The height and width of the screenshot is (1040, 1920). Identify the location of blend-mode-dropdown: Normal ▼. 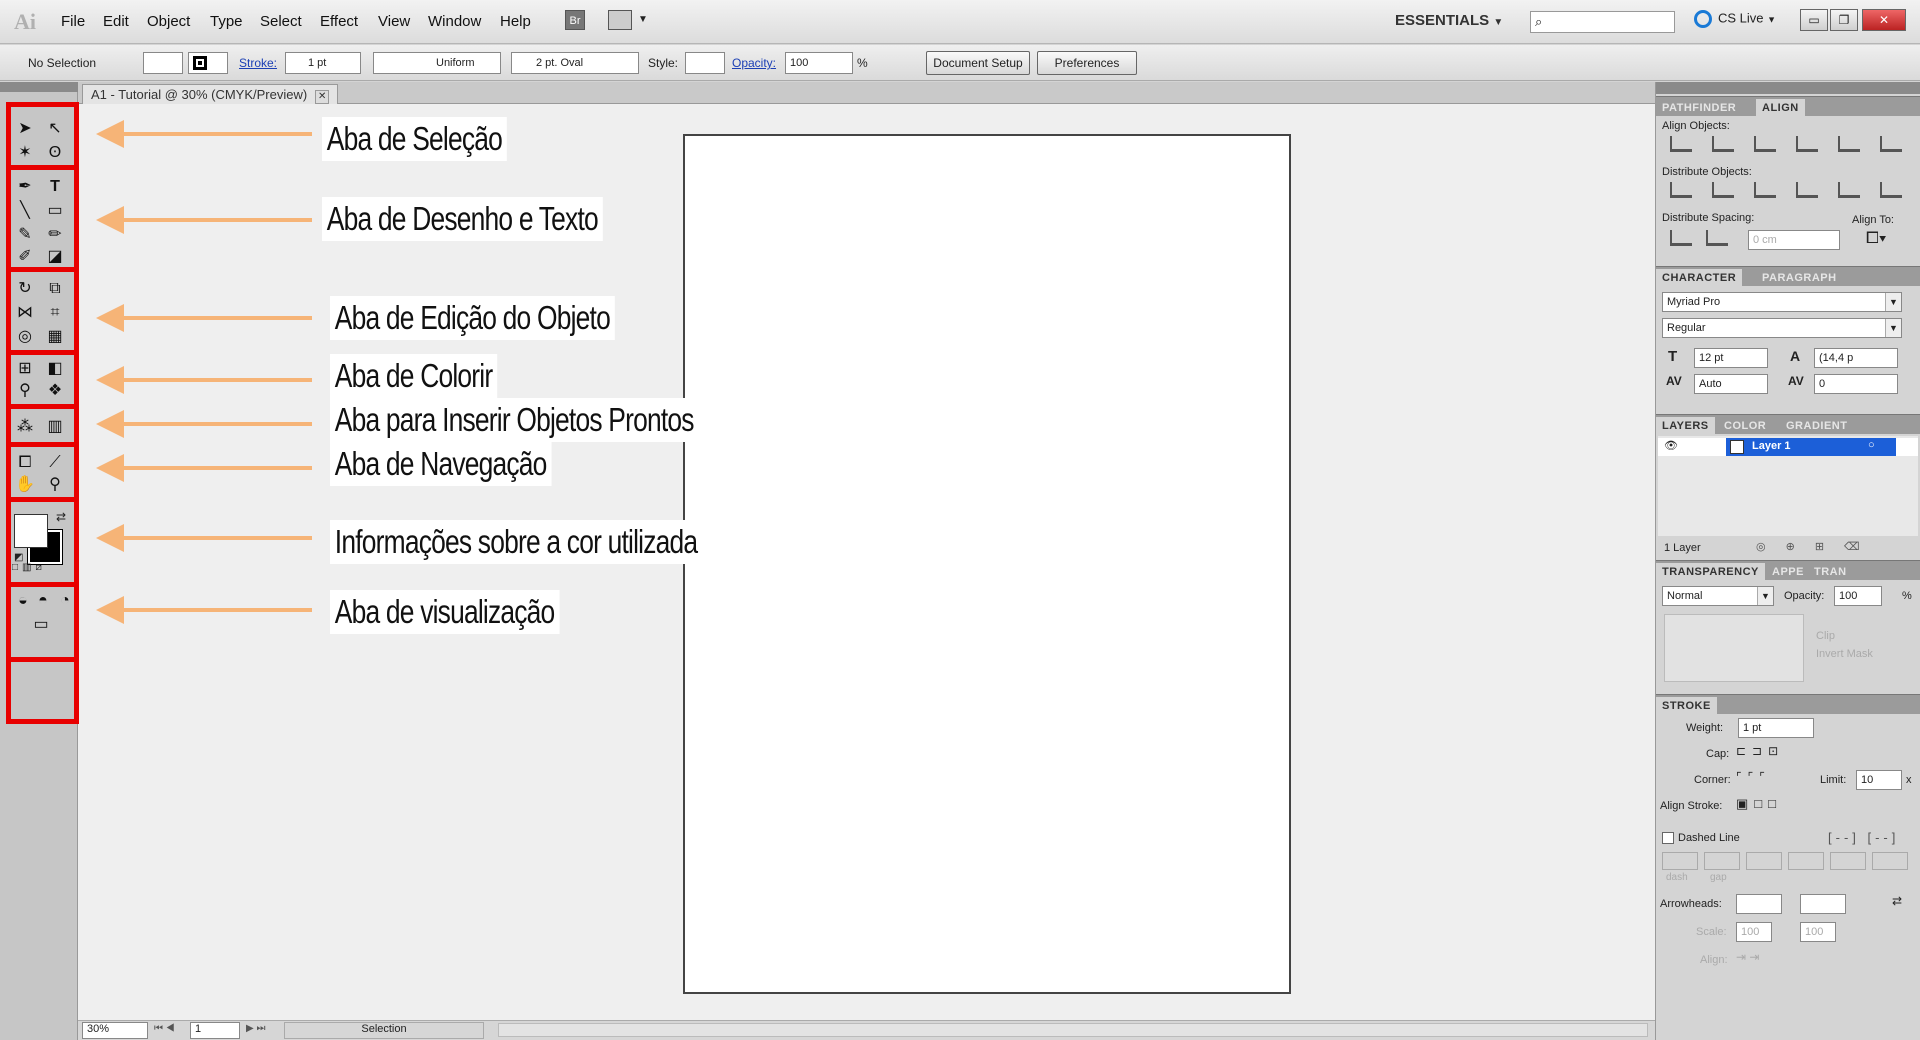
(1718, 596).